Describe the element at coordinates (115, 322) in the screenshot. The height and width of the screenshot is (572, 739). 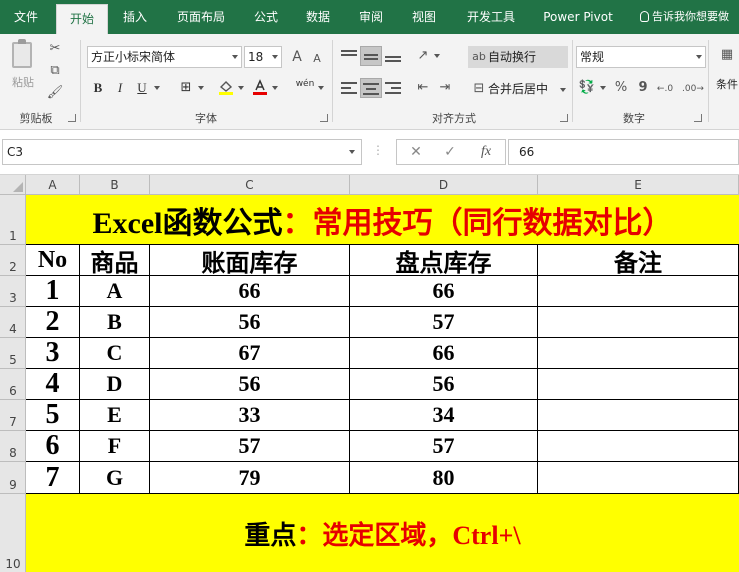
I see `table-cell-product: B` at that location.